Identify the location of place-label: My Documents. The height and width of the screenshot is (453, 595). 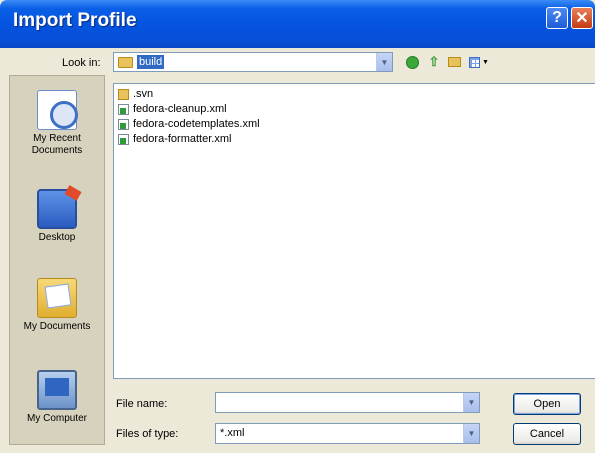
(57, 326).